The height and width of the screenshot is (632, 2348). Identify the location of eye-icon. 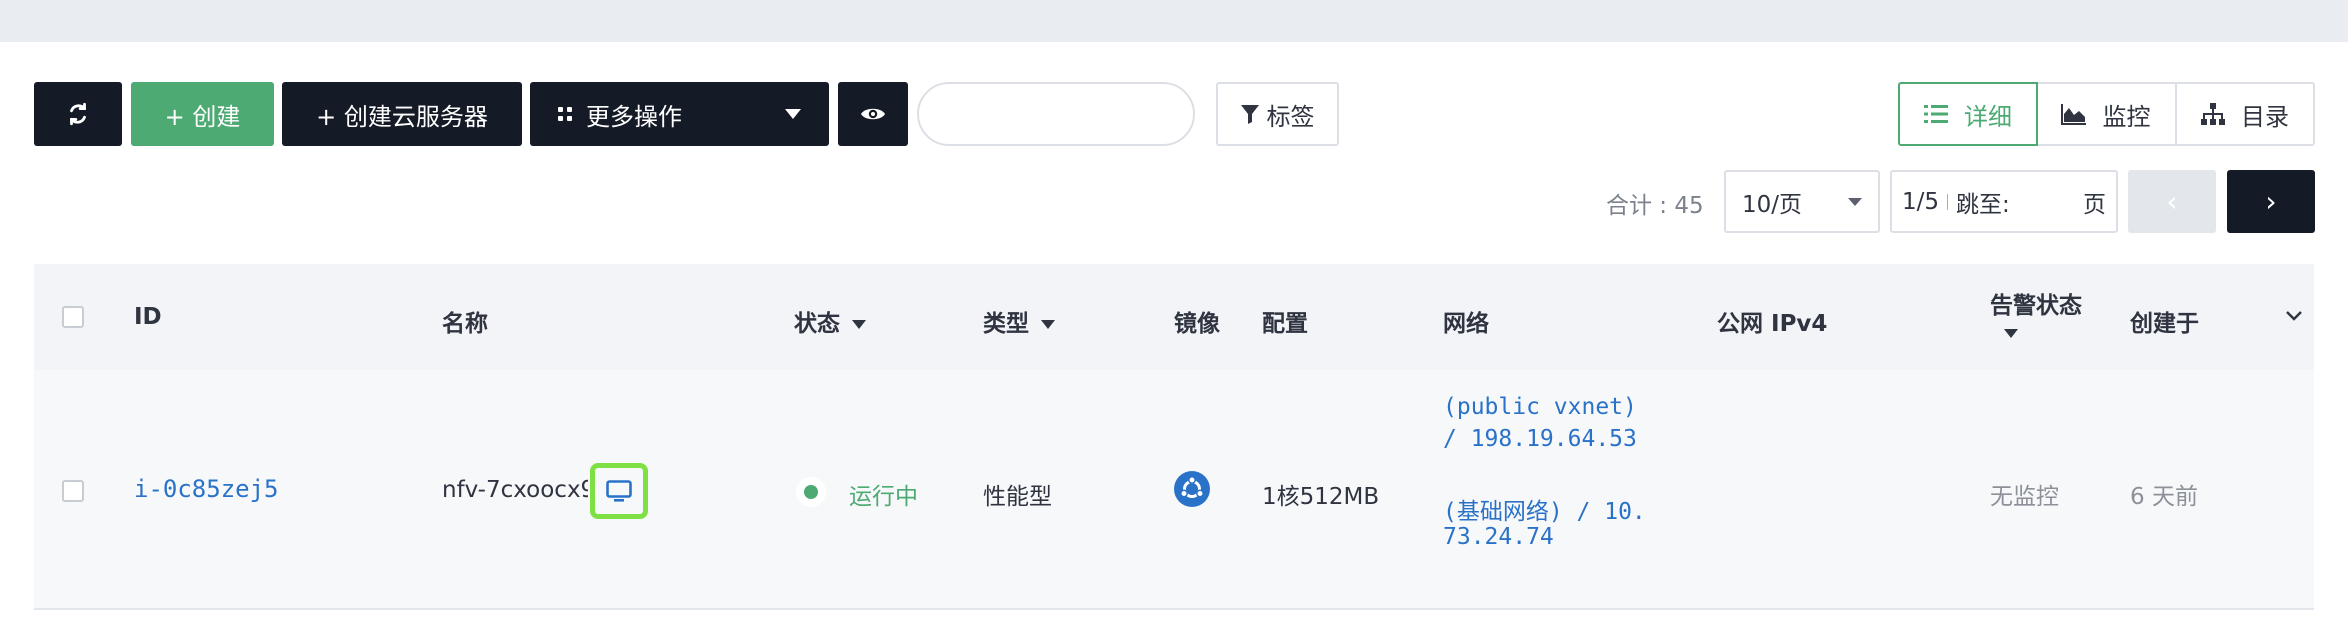
(873, 114).